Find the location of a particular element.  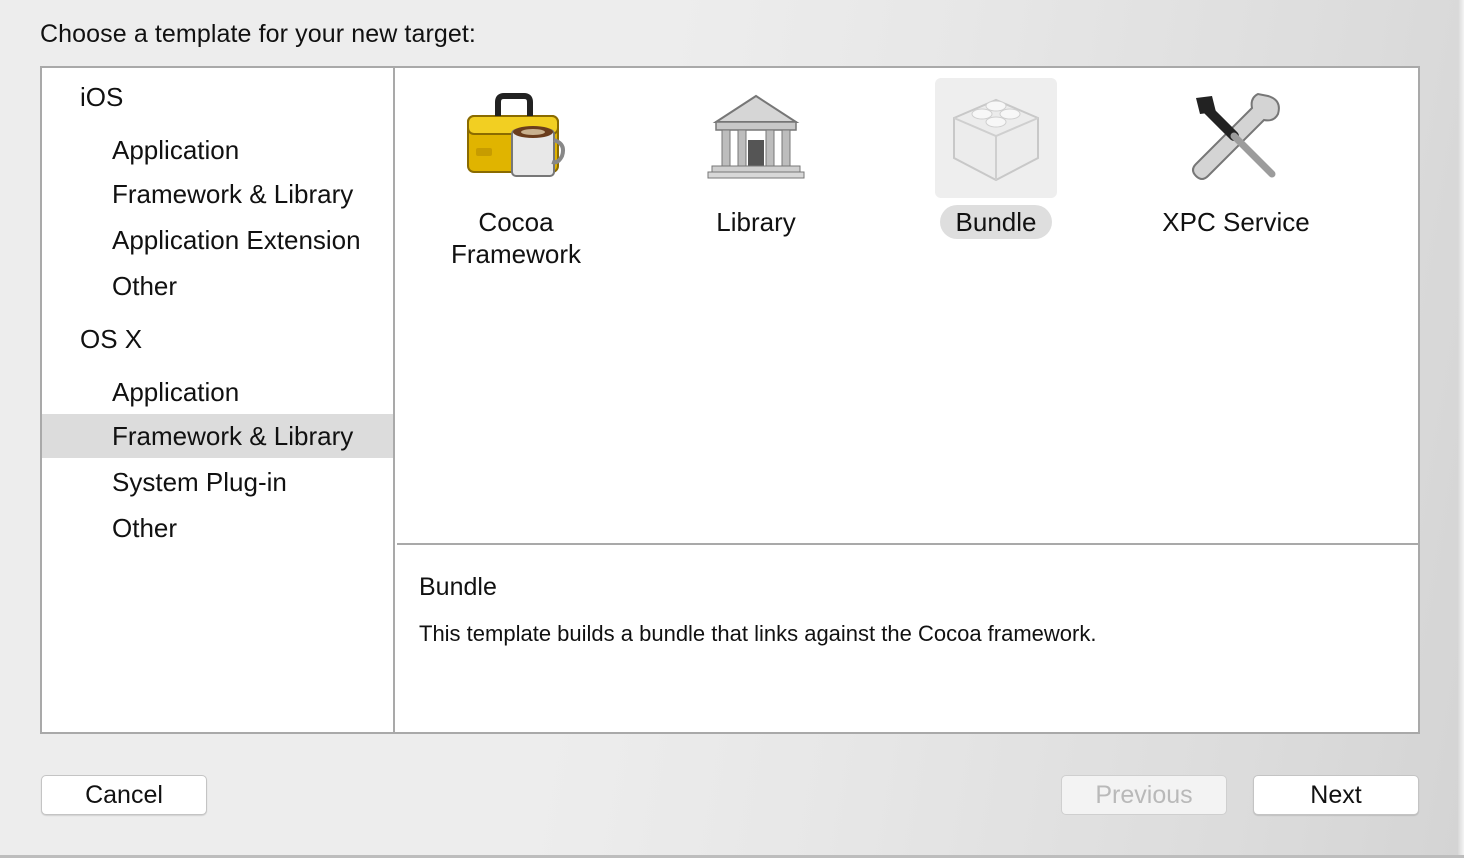

template-xpc-service: XPC Service is located at coordinates (1239, 178).